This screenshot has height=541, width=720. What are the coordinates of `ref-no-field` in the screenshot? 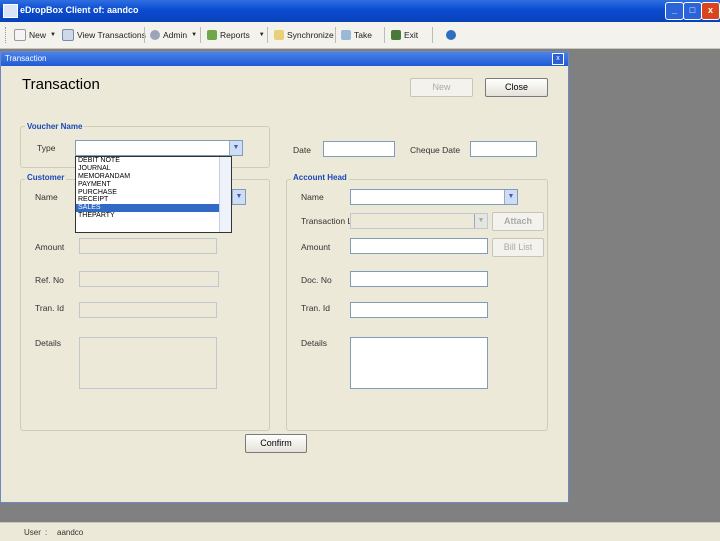 It's located at (149, 279).